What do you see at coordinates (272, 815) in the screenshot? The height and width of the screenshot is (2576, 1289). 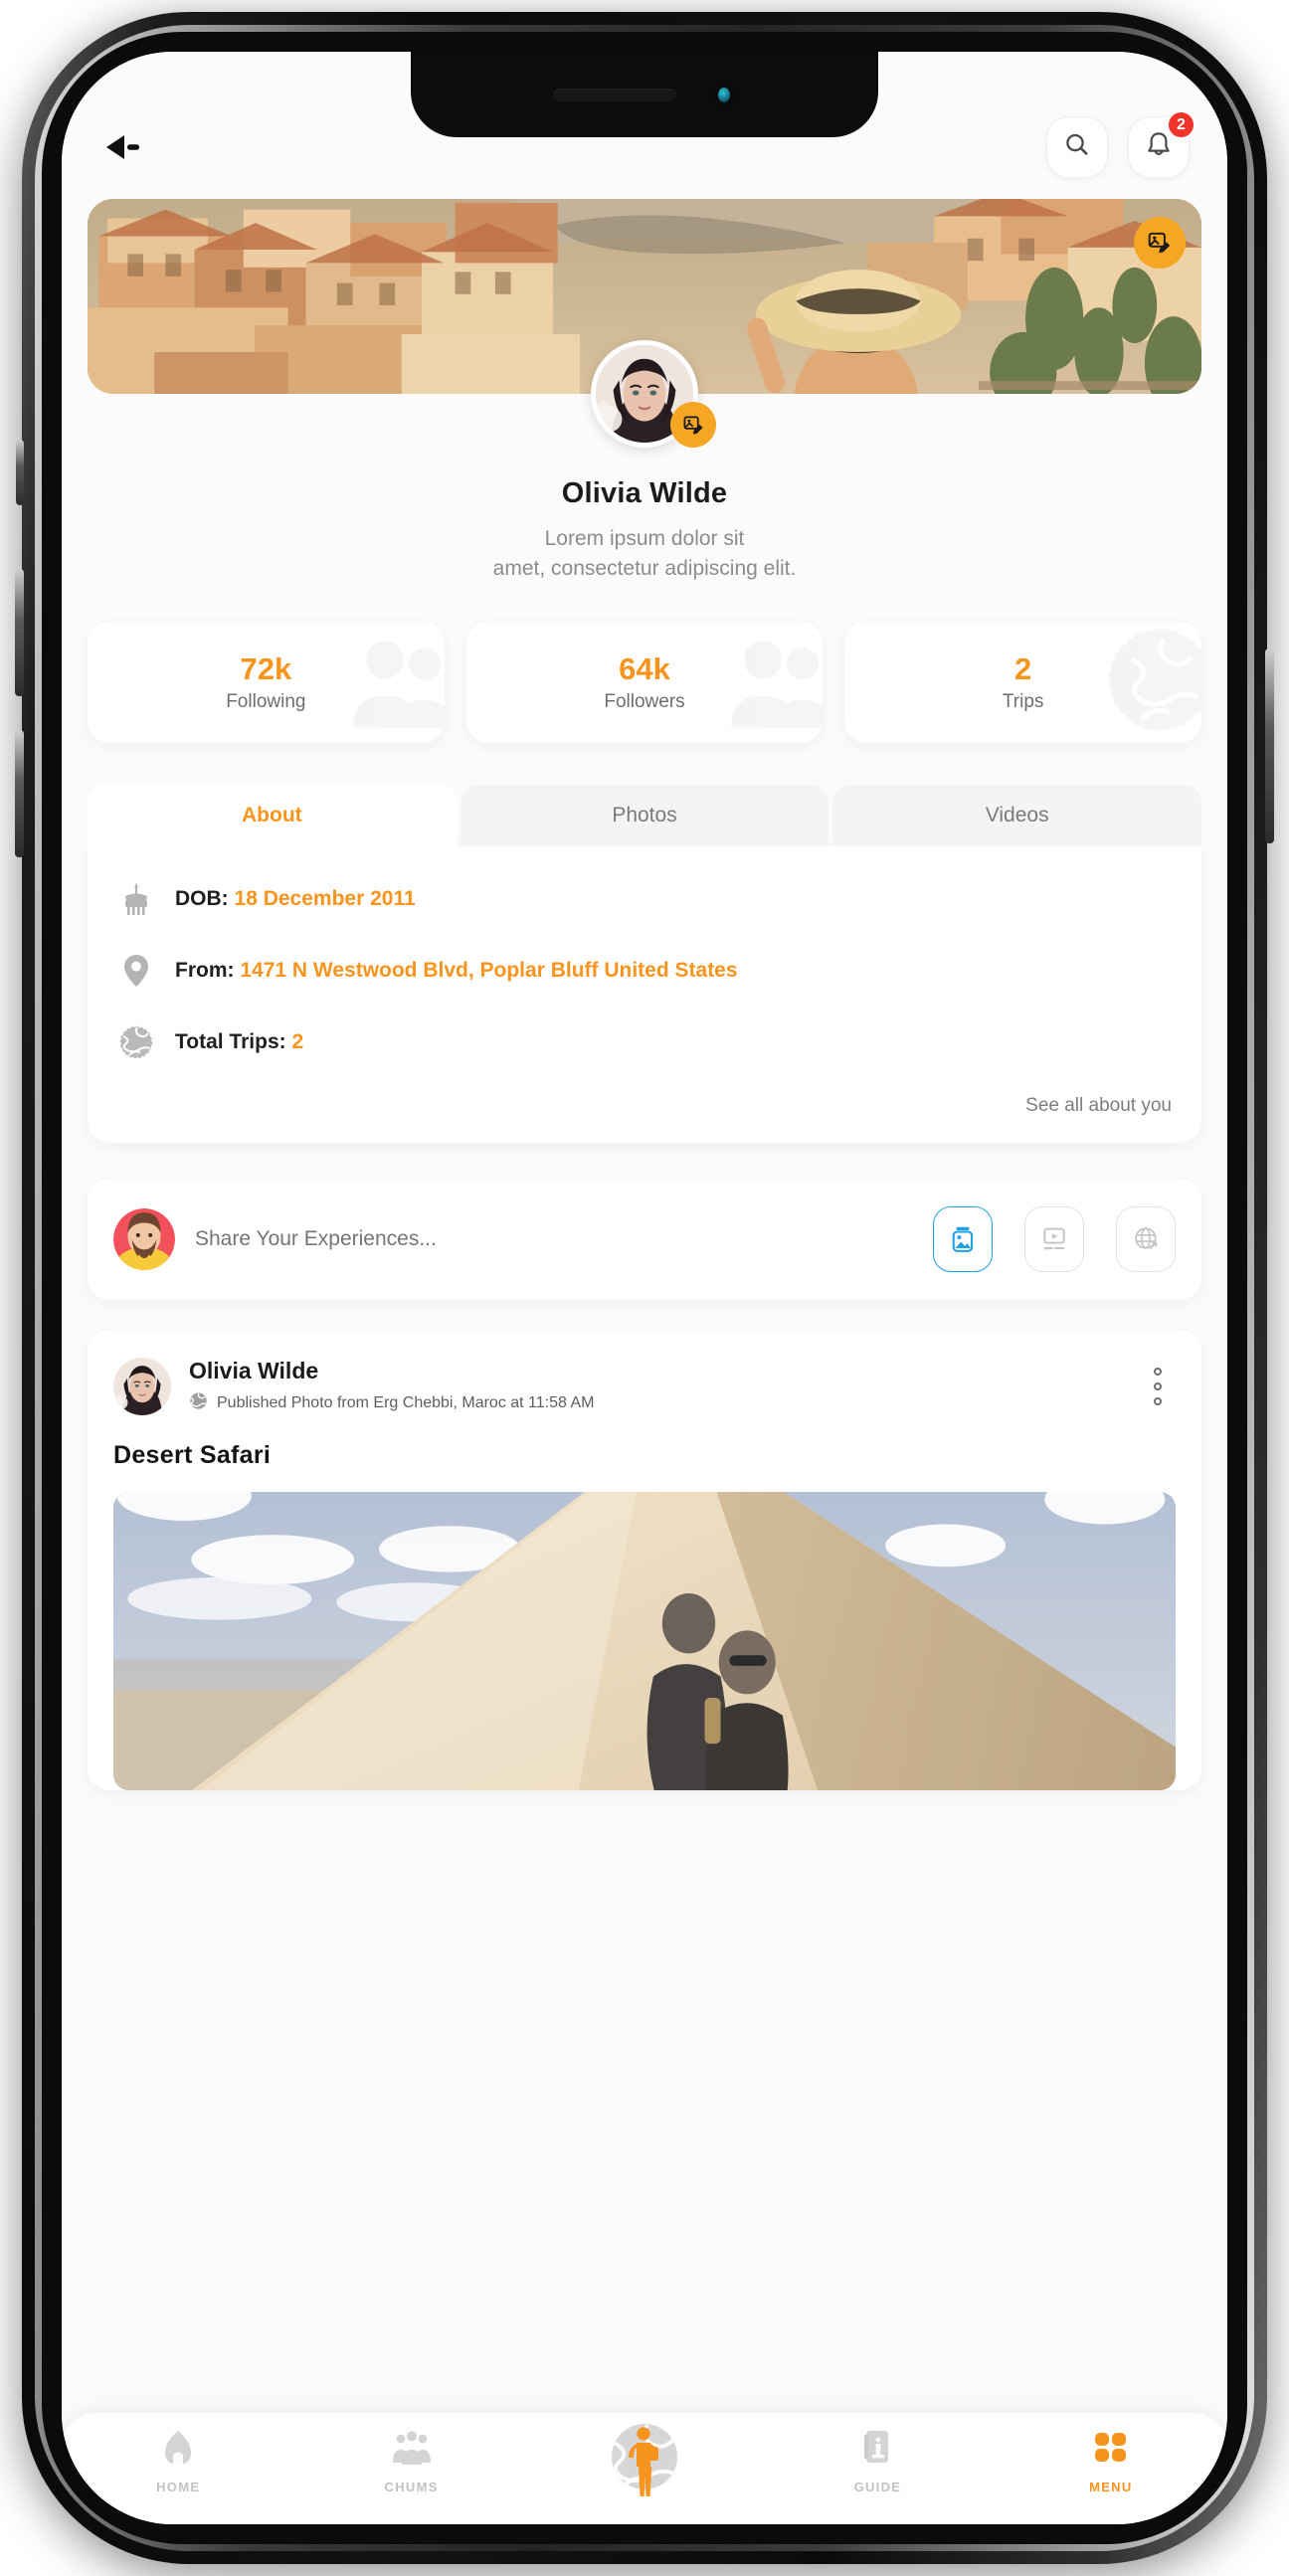 I see `tab-about: About` at bounding box center [272, 815].